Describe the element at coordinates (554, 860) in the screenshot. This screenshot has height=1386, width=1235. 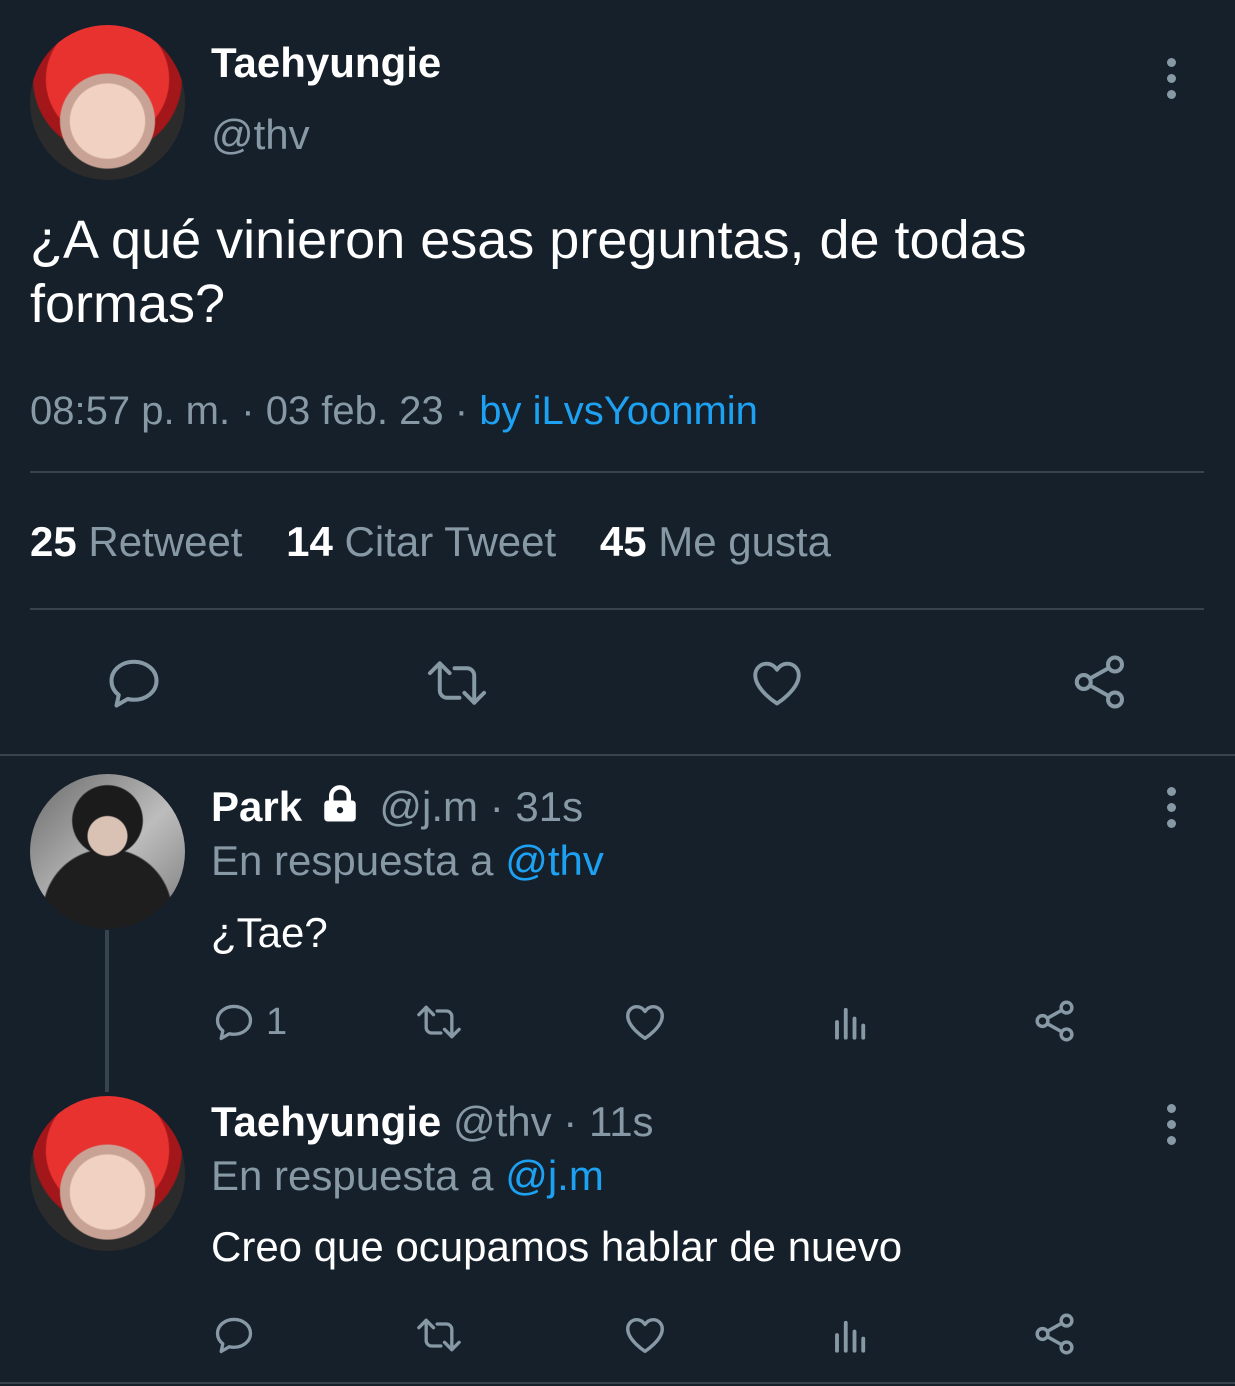
I see `replying-to-handle: @thv` at that location.